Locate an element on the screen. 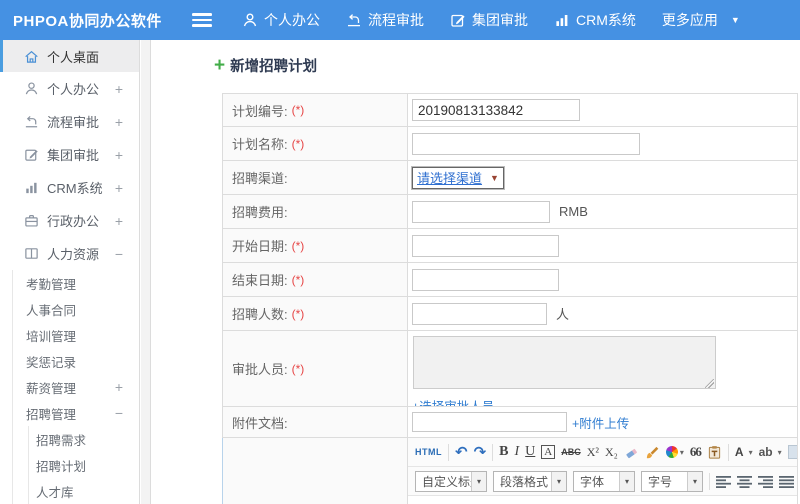 This screenshot has height=504, width=800. flow-undo-icon is located at coordinates (354, 20).